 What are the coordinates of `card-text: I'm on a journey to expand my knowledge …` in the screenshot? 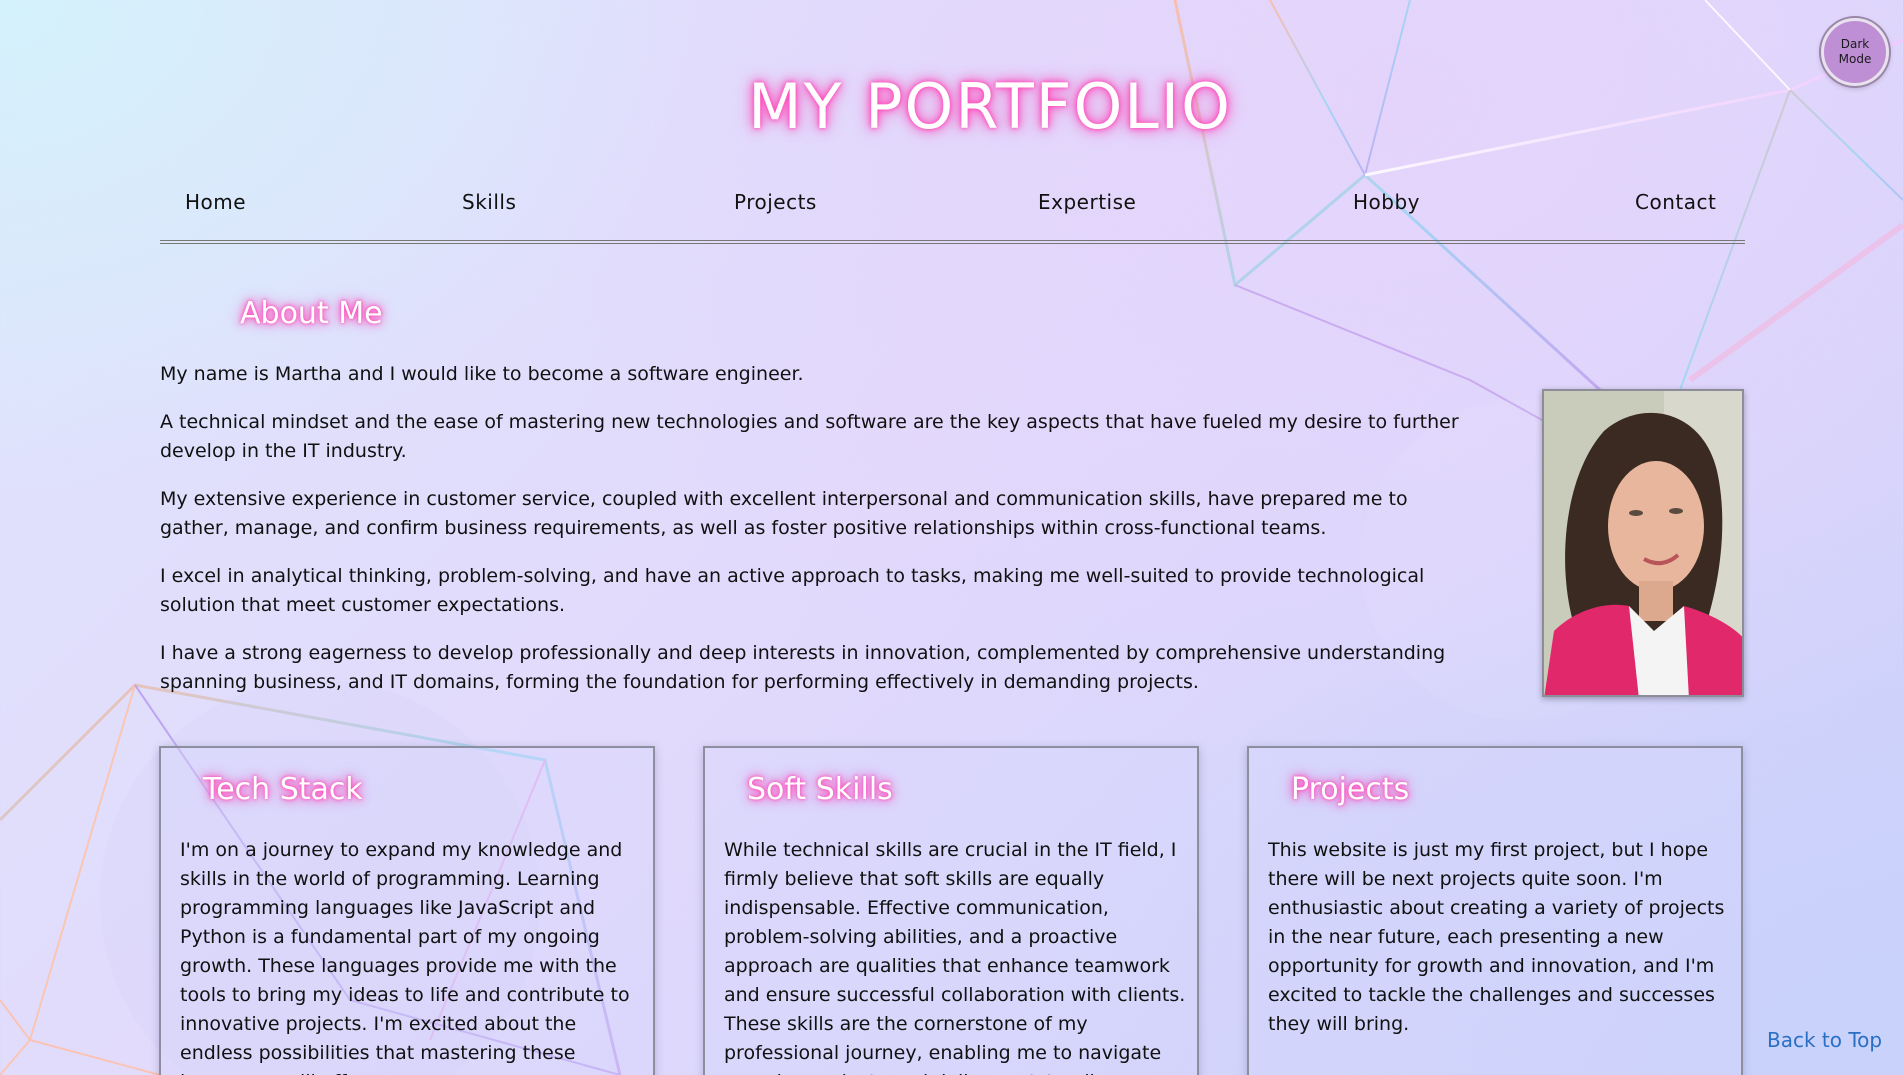 It's located at (405, 957).